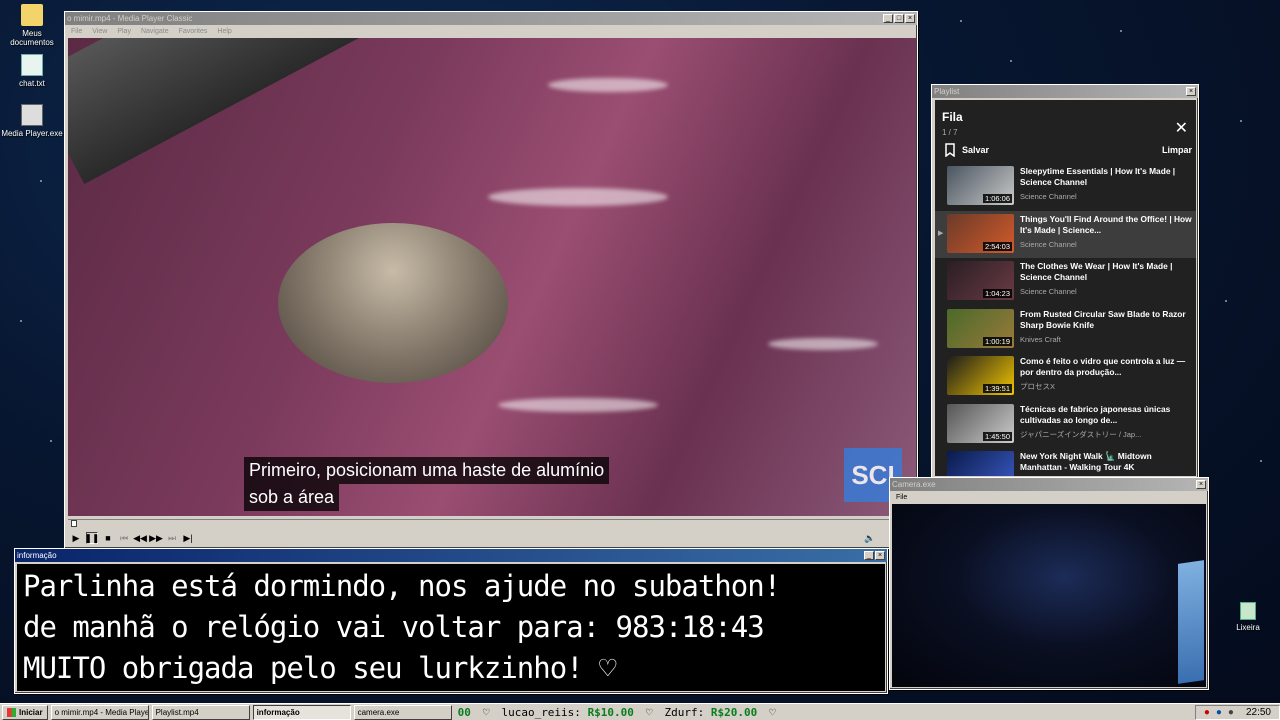 This screenshot has height=720, width=1280. I want to click on taskbar-item-info: informação, so click(301, 712).